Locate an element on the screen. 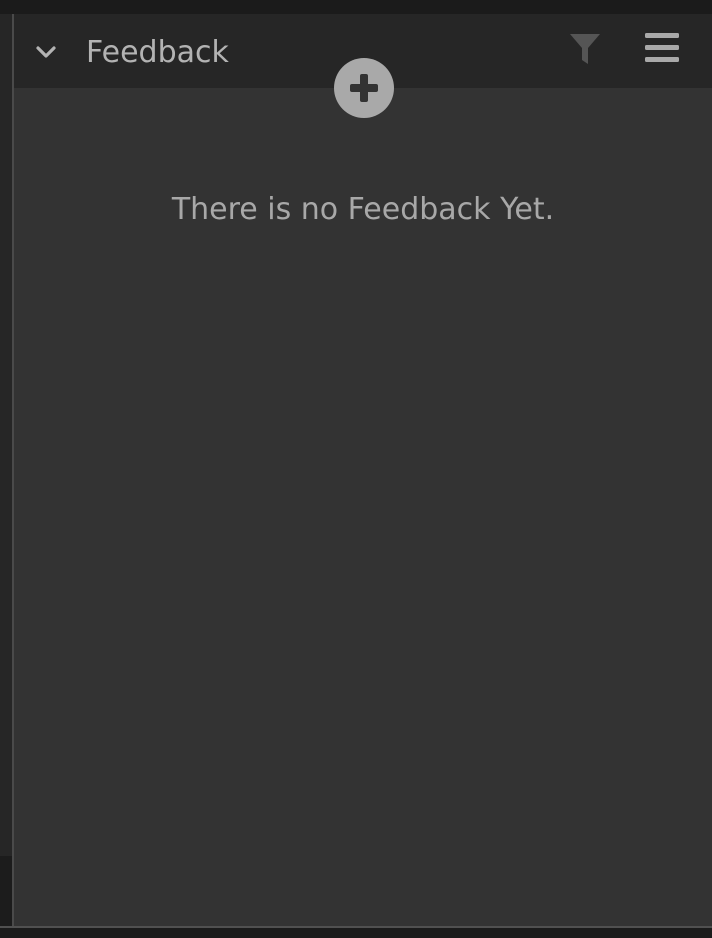 This screenshot has width=712, height=938. chevron-down-icon is located at coordinates (46, 52).